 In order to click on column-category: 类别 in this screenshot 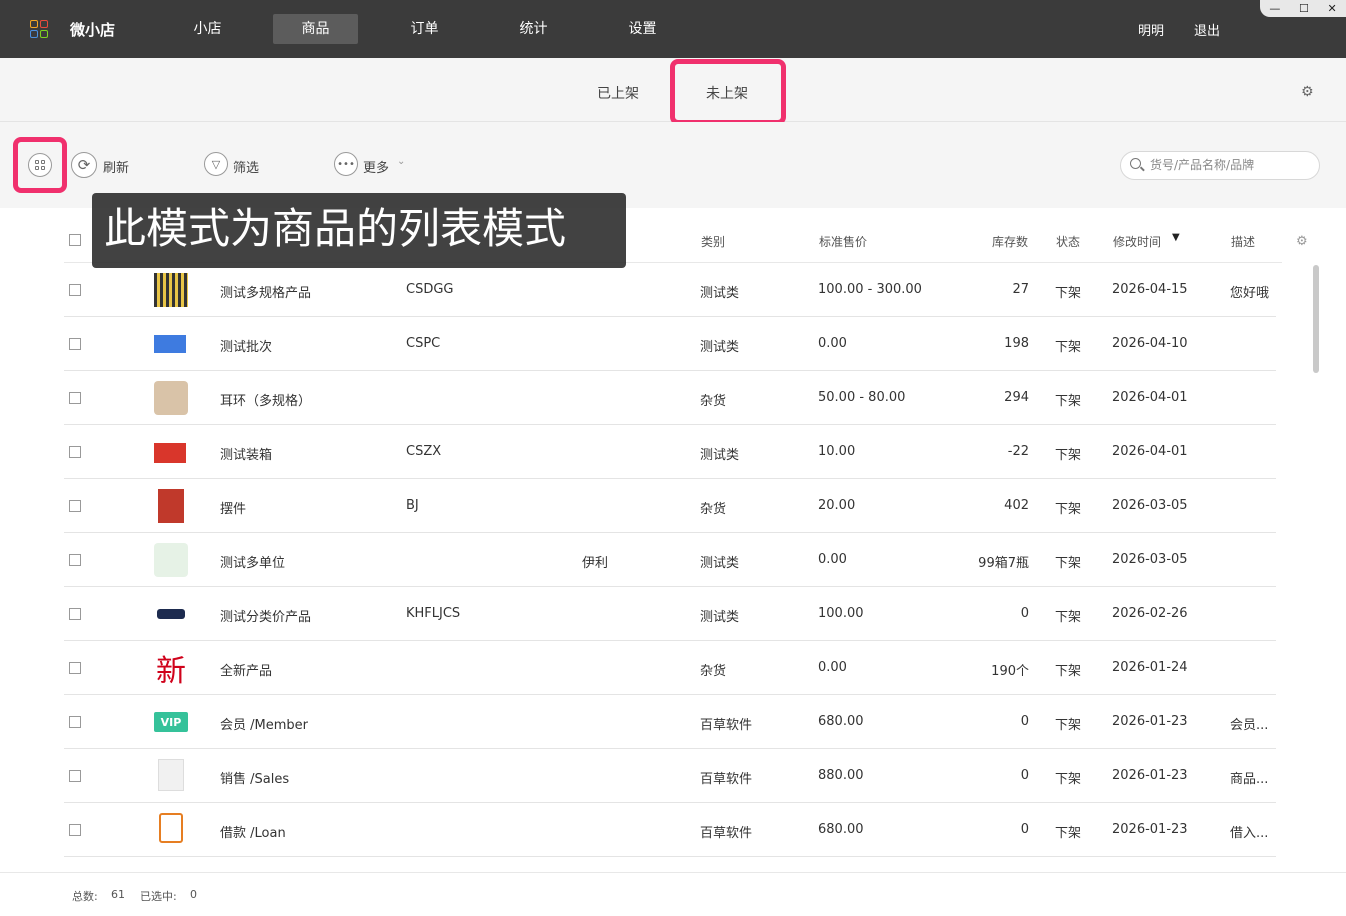, I will do `click(713, 241)`.